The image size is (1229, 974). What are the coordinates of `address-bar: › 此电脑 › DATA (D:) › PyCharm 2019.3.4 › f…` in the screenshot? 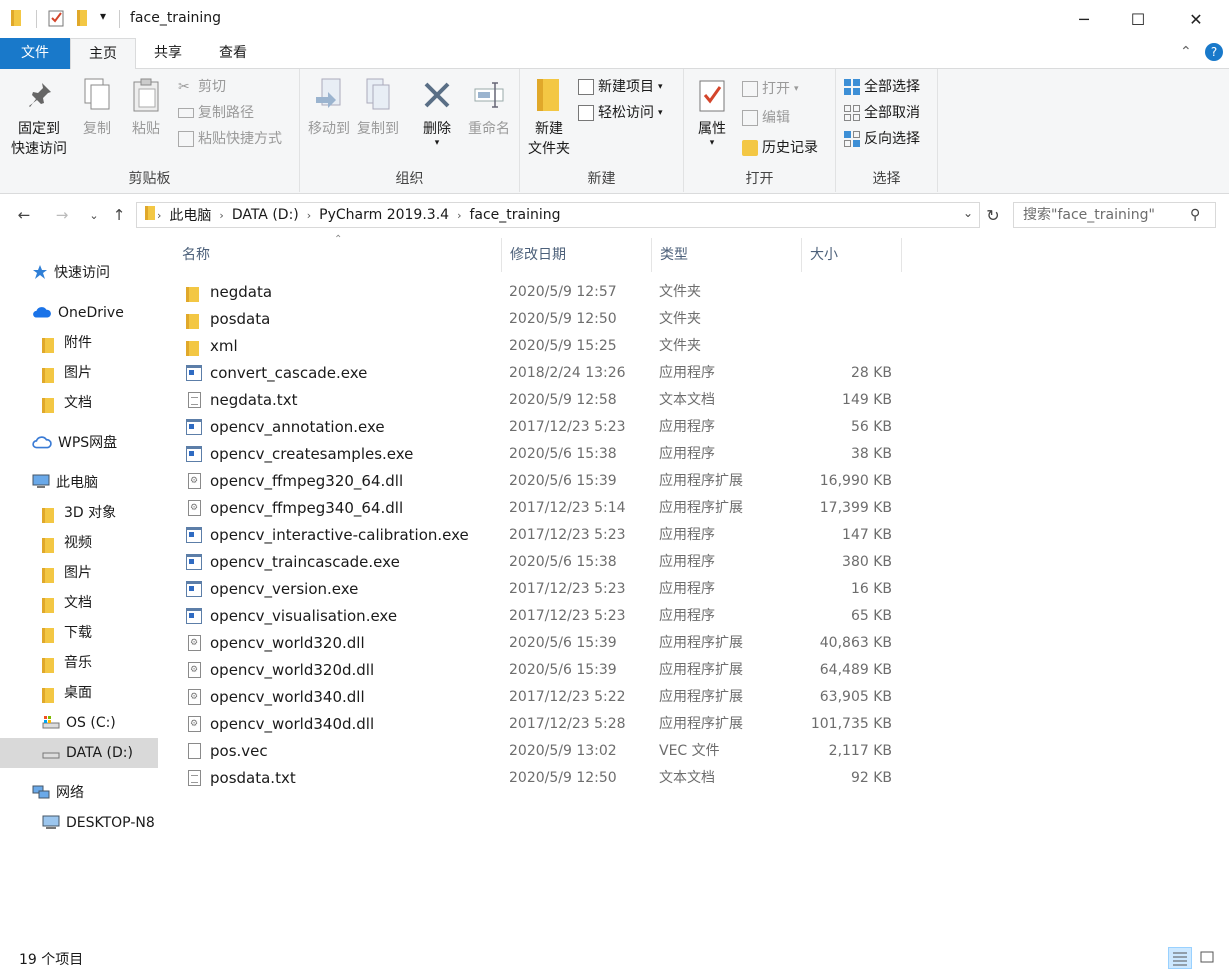 It's located at (558, 215).